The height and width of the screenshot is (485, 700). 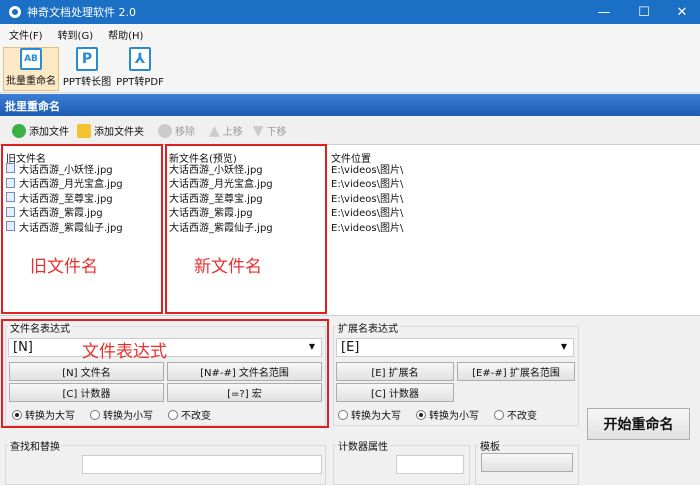 I want to click on ext-lower-radio: 转换为小写, so click(x=447, y=414).